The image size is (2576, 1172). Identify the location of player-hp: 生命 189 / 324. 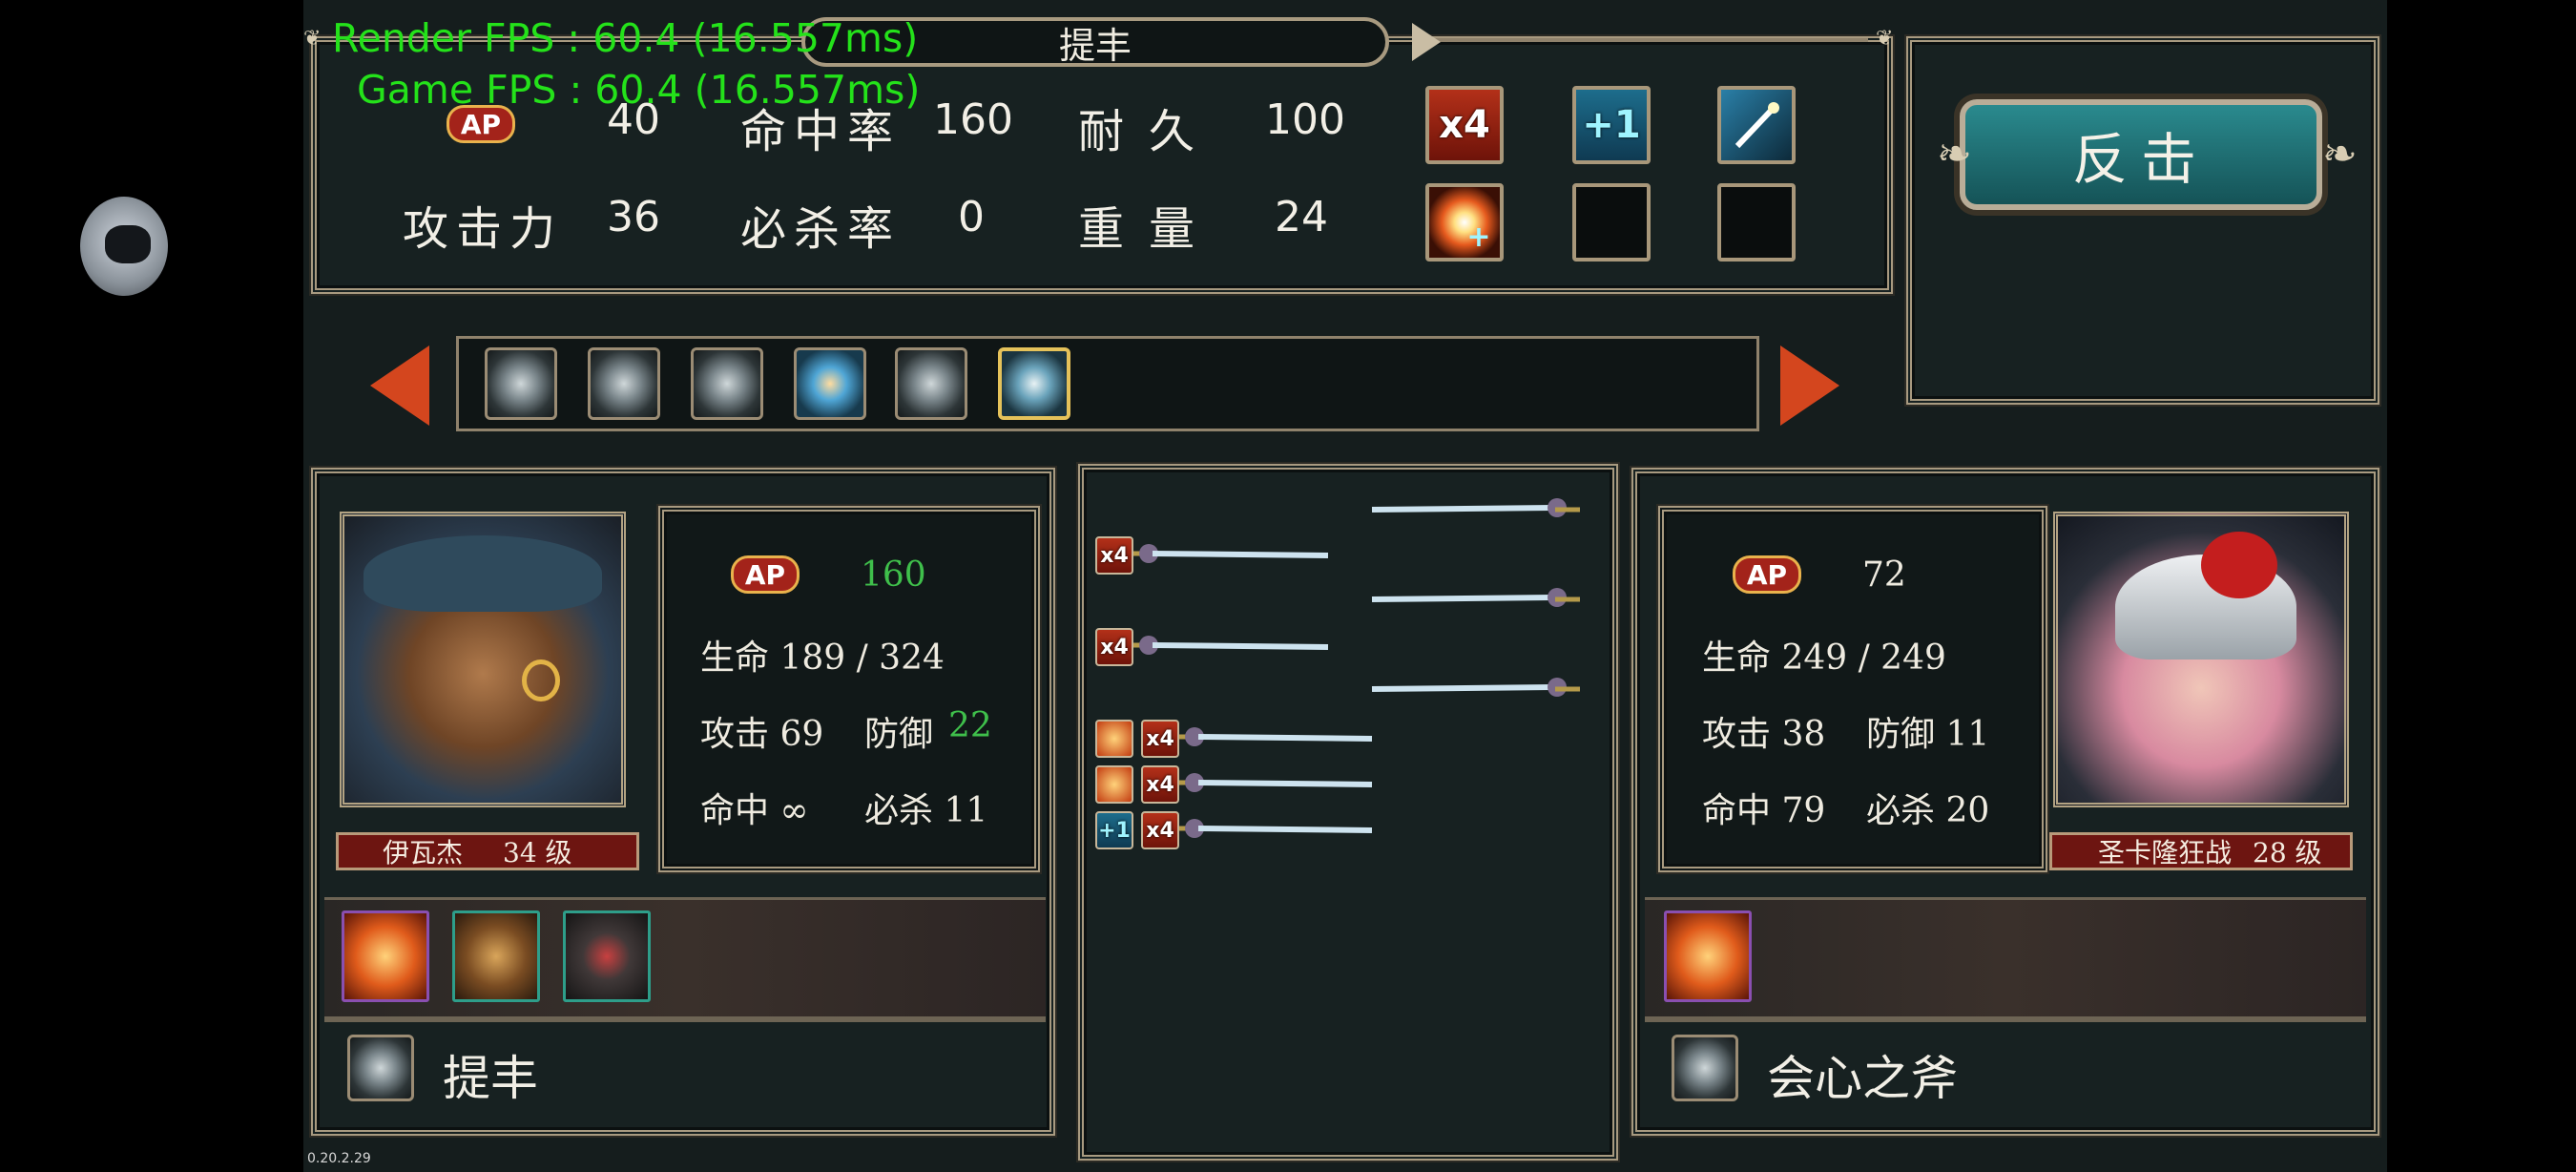
(822, 658).